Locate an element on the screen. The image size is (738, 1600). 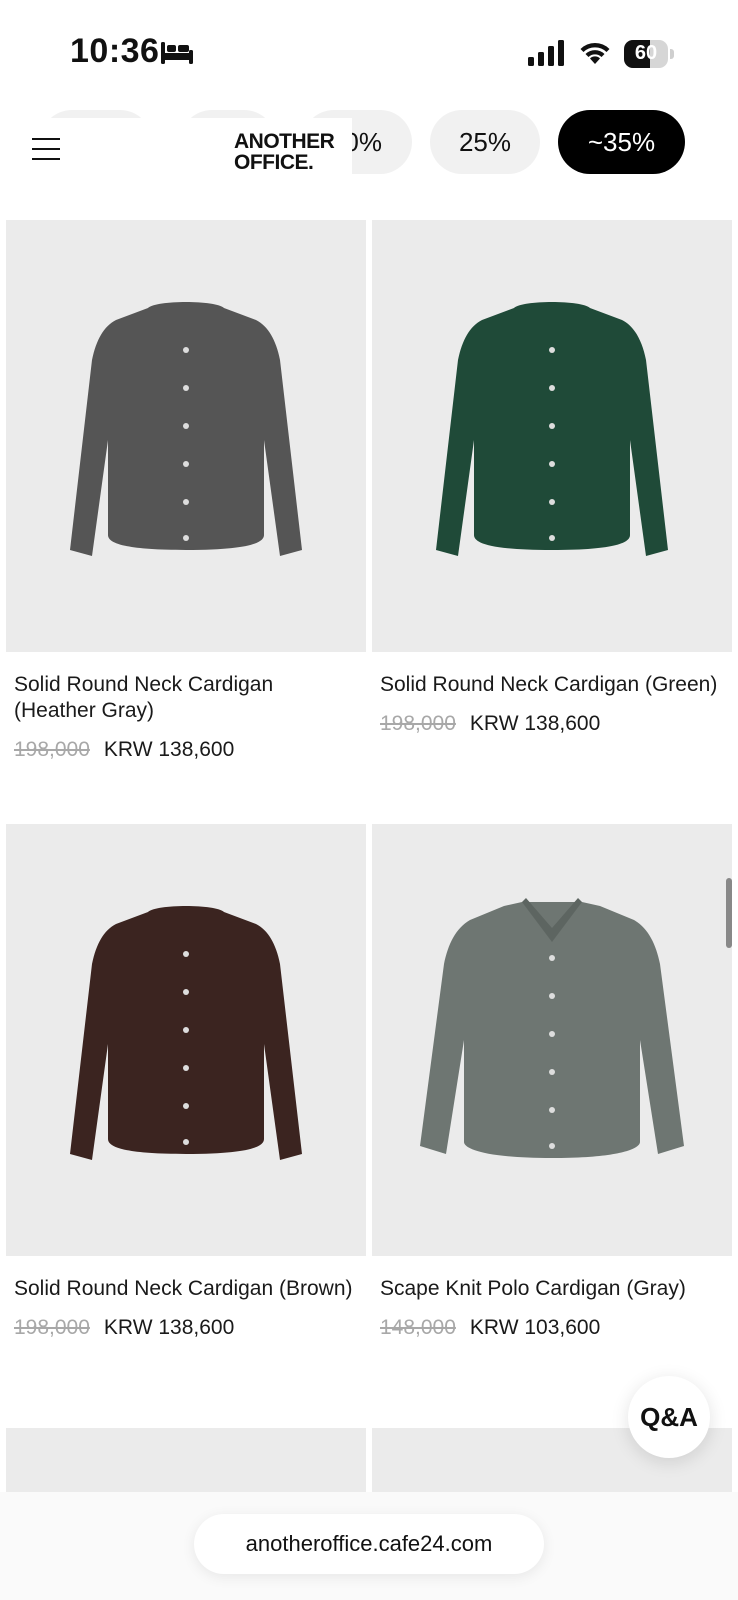
battery-tip is located at coordinates (672, 54).